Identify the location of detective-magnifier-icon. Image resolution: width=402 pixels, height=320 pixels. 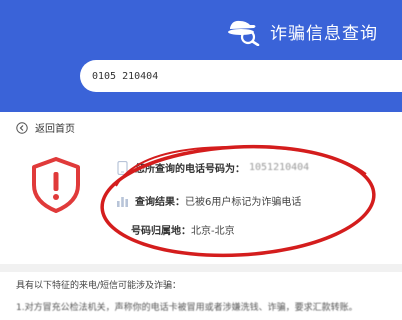
(244, 33).